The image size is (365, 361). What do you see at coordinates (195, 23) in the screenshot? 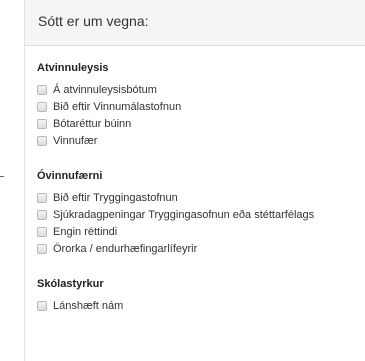
I see `panel-heading: Sótt er um vegna:` at bounding box center [195, 23].